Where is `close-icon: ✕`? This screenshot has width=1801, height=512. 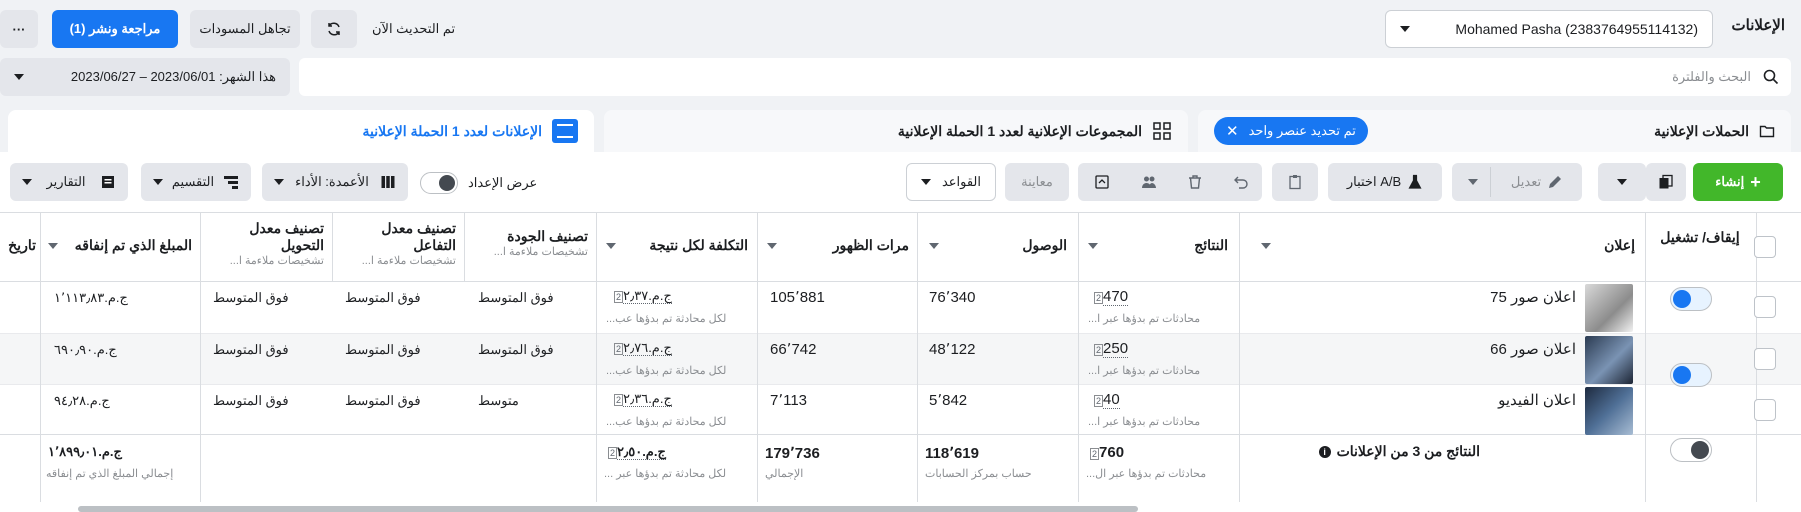 close-icon: ✕ is located at coordinates (1232, 131).